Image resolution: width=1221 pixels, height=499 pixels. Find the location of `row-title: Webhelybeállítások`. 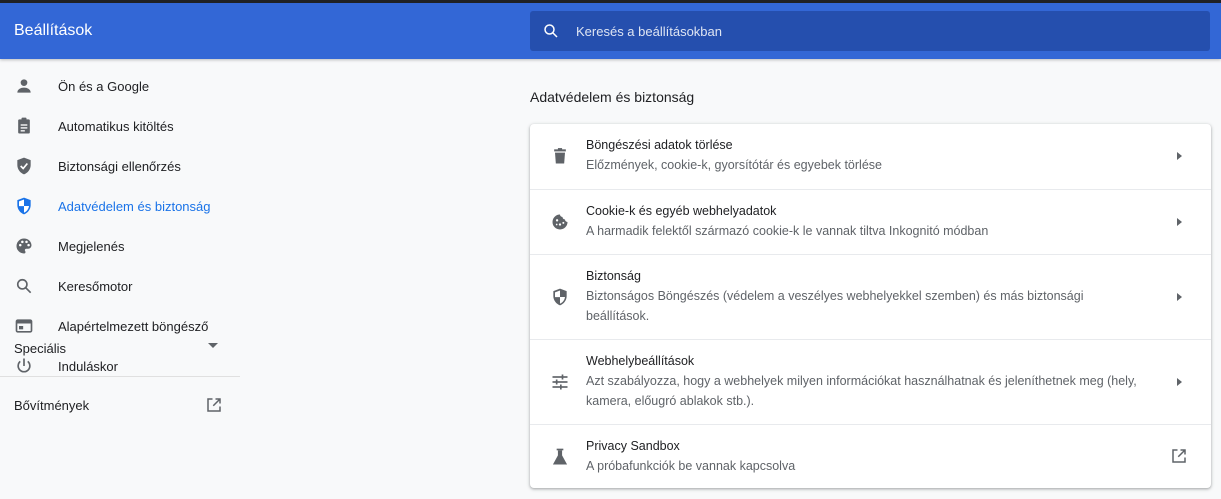

row-title: Webhelybeállítások is located at coordinates (640, 361).